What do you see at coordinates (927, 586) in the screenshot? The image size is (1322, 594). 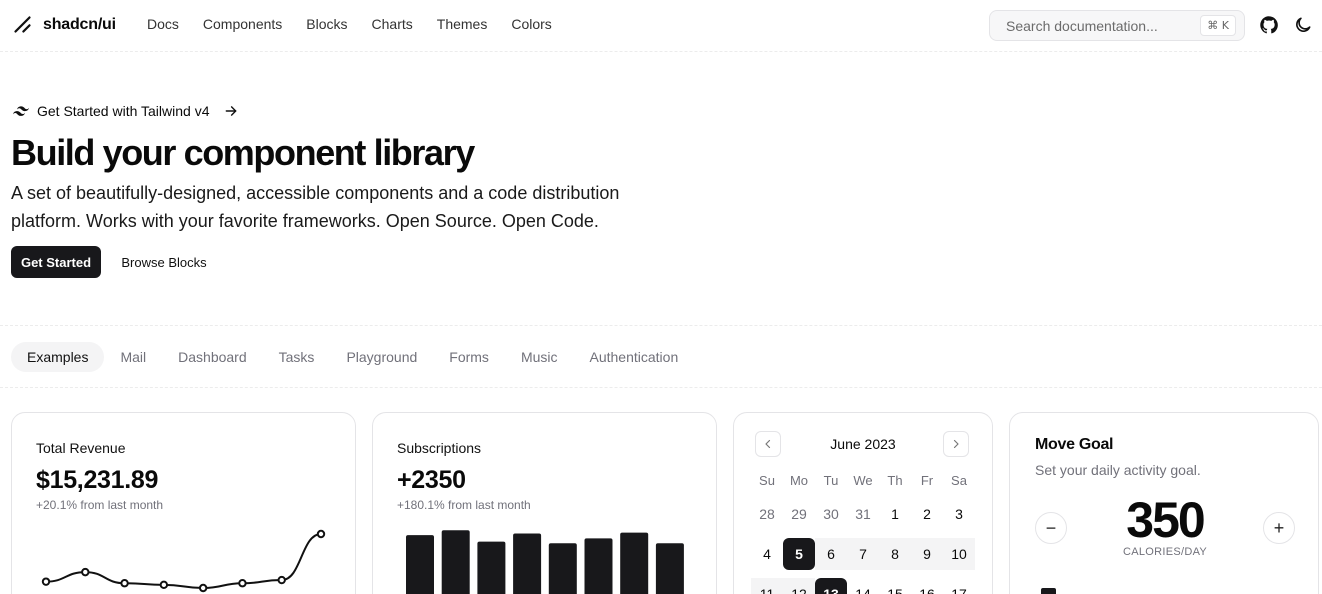 I see `calendar-day: 16` at bounding box center [927, 586].